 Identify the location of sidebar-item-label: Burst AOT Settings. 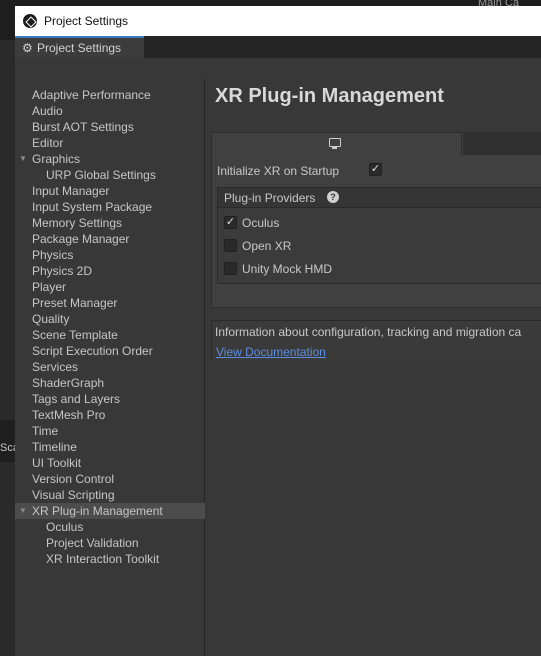
(83, 127).